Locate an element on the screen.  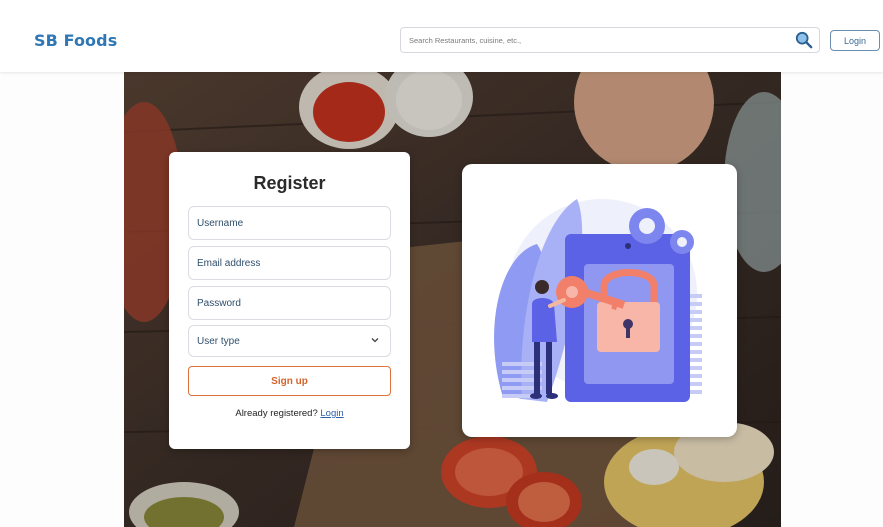
search-bar is located at coordinates (610, 40).